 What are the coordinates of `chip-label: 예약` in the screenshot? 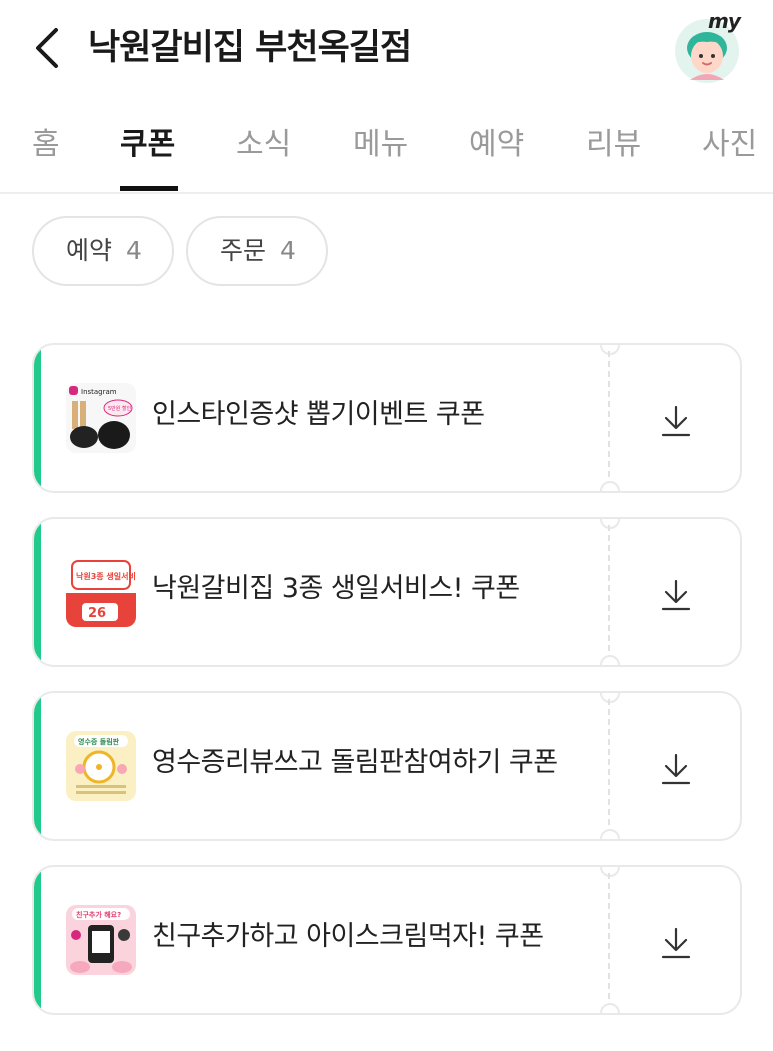 It's located at (89, 250).